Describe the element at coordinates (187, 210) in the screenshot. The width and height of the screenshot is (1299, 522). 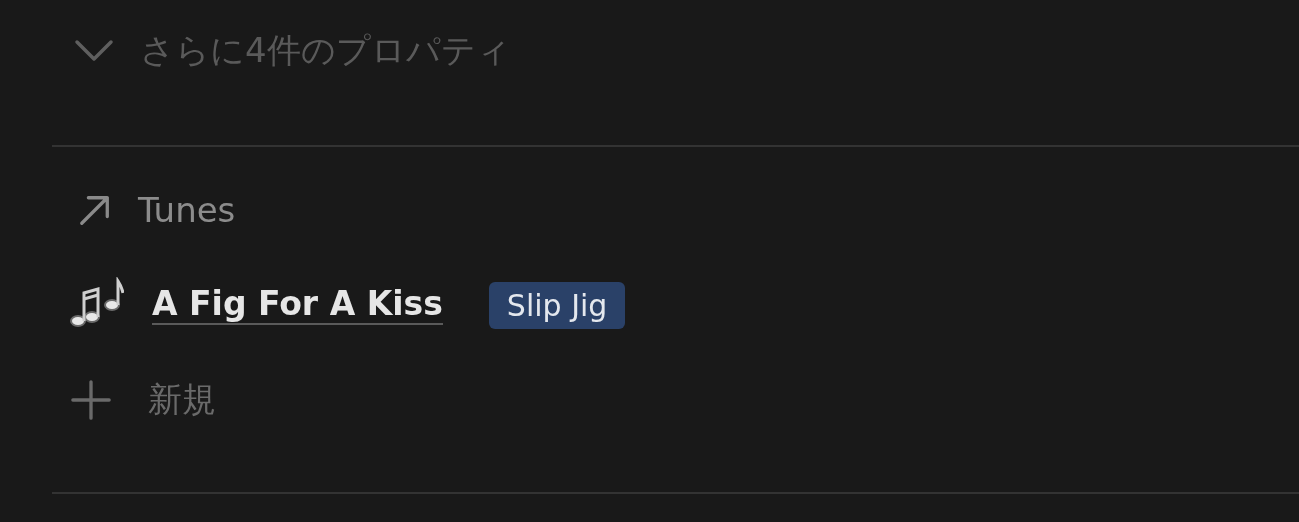
I see `relation-label: Tunes` at that location.